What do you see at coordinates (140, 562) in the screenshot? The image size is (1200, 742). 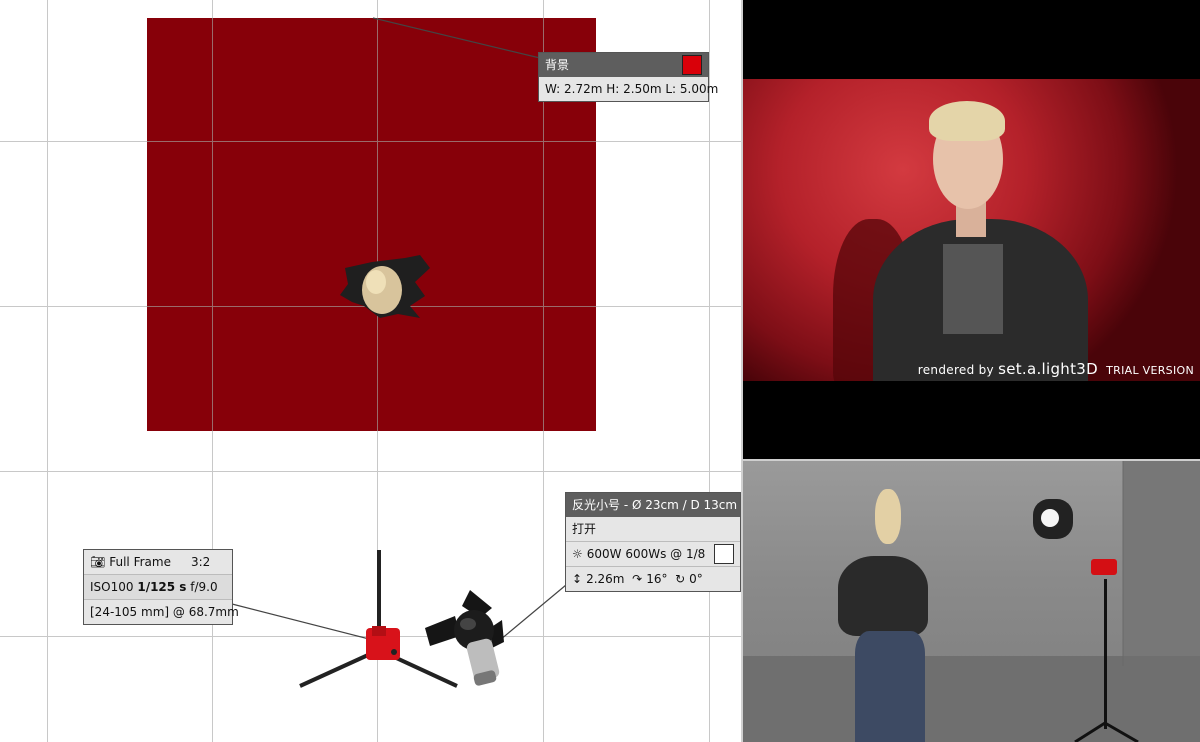 I see `camera-sensor: Full Frame` at bounding box center [140, 562].